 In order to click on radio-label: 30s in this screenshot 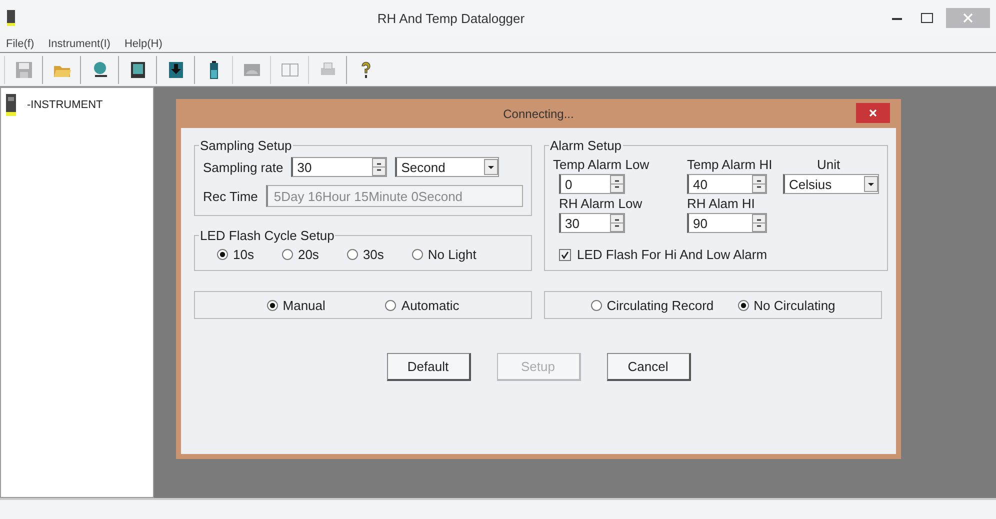, I will do `click(373, 254)`.